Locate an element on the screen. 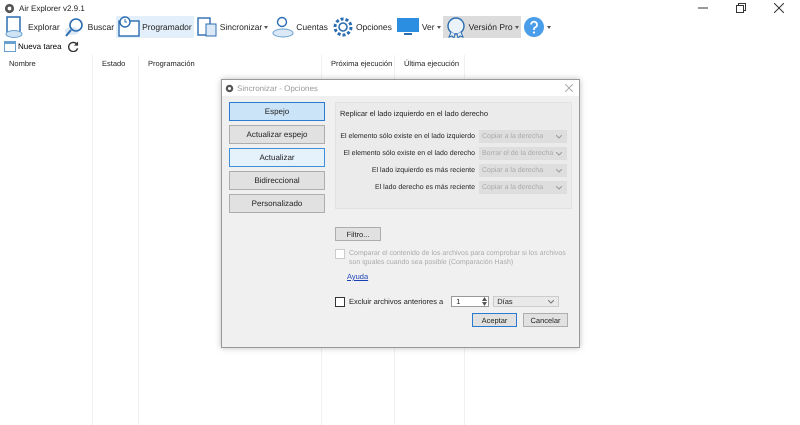 The image size is (800, 425). sync-document-icon is located at coordinates (207, 27).